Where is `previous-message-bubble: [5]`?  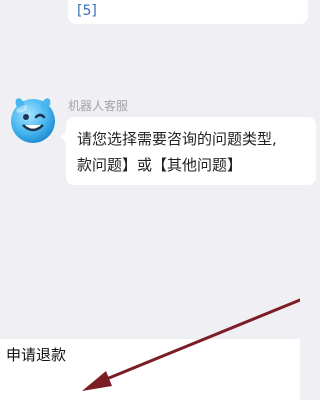 previous-message-bubble: [5] is located at coordinates (188, 12).